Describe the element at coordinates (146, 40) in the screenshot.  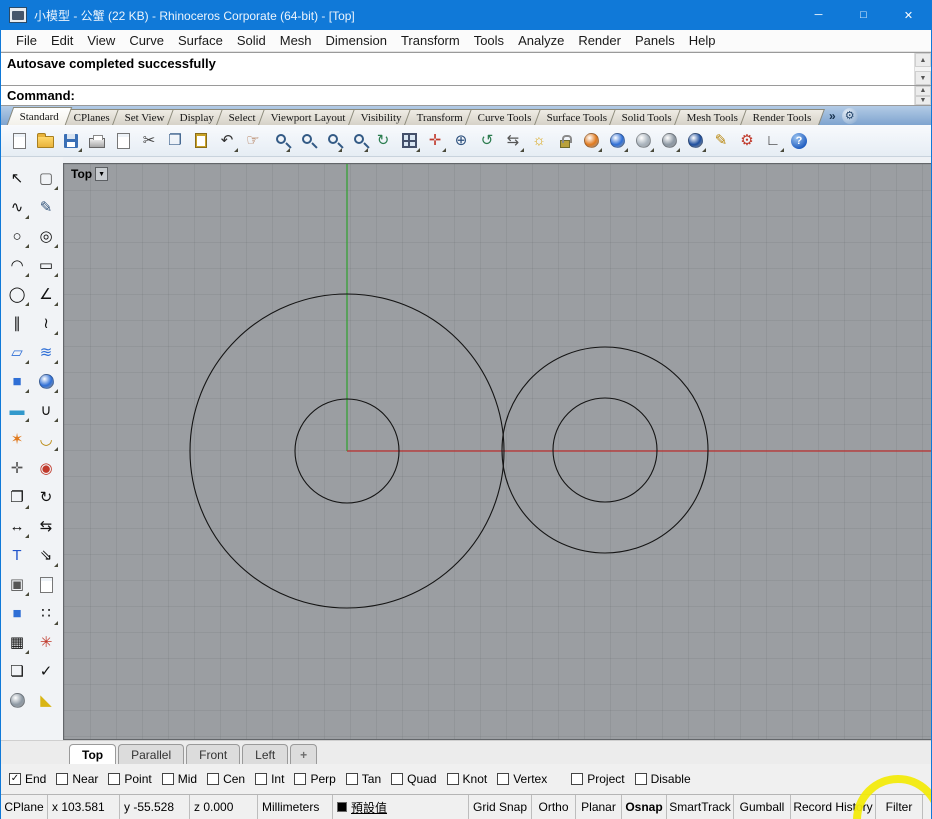
I see `menu-curve: Curve` at that location.